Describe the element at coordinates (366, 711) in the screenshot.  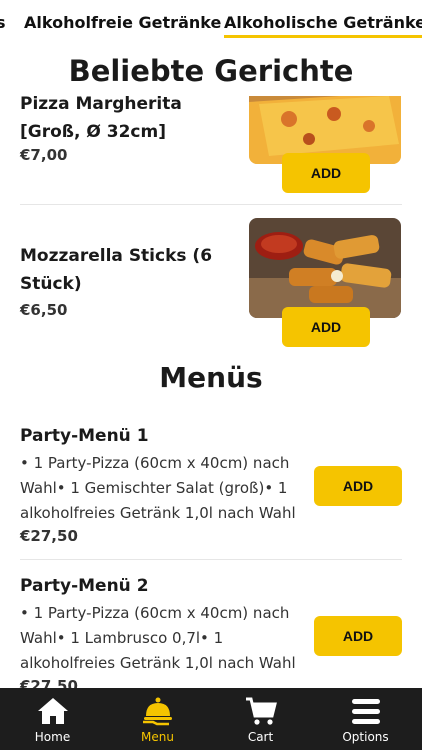
I see `hamburger-icon` at that location.